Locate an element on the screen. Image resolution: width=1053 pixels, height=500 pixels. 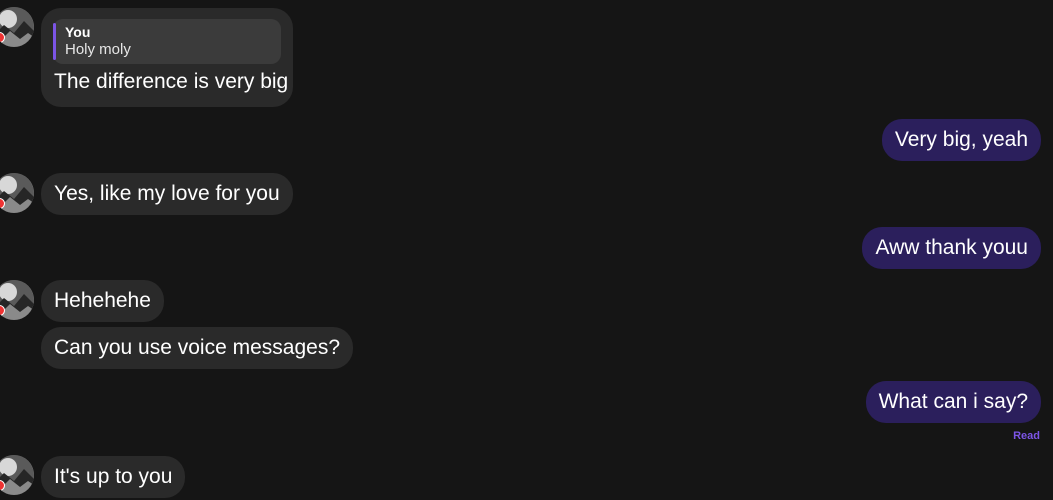
incoming-message-bubble: Can you use voice messages? is located at coordinates (197, 348).